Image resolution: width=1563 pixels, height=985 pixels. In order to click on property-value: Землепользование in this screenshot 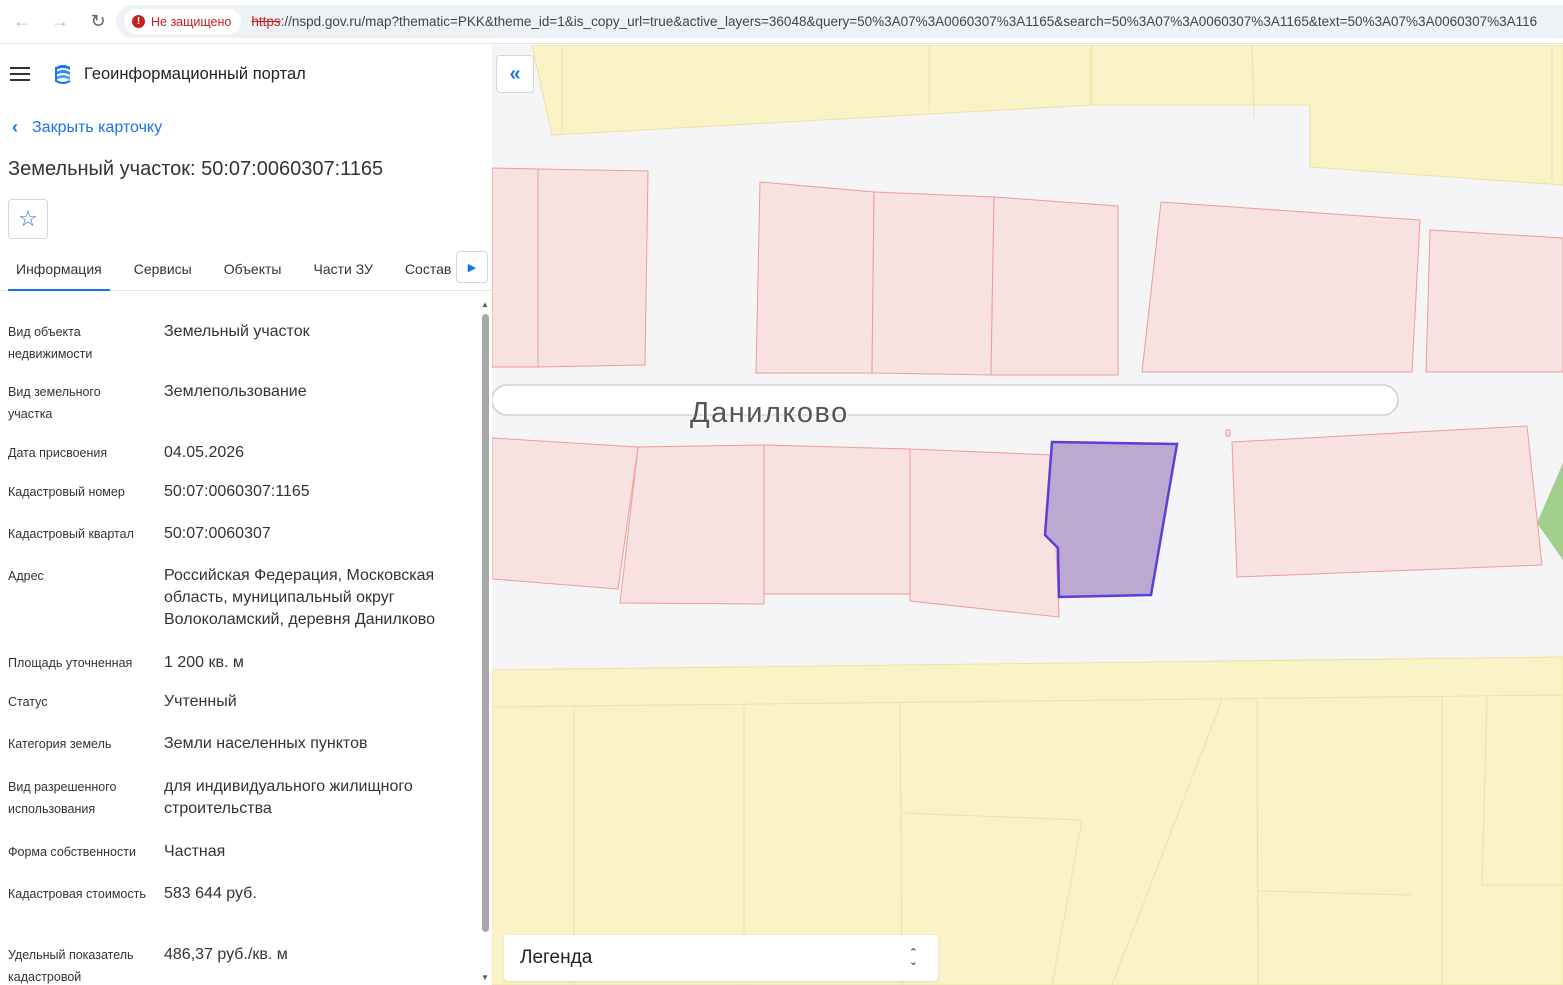, I will do `click(235, 391)`.